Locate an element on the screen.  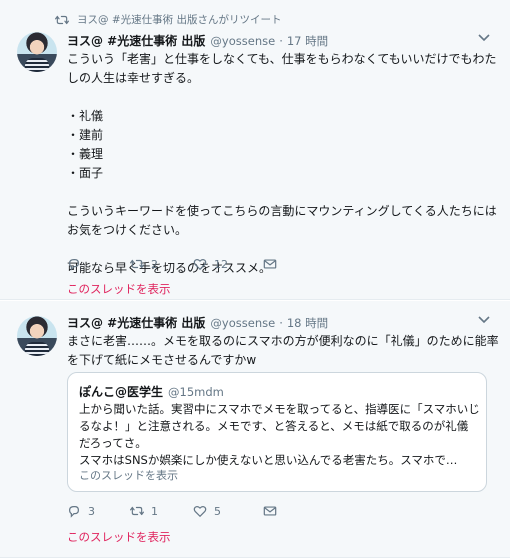
like-button: 12 is located at coordinates (228, 264).